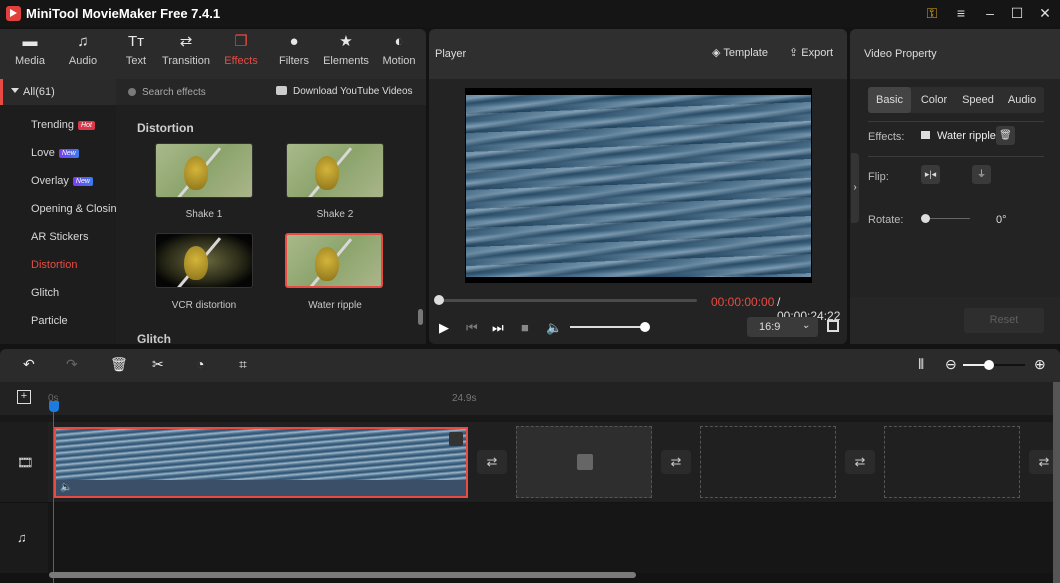 The width and height of the screenshot is (1060, 583). What do you see at coordinates (24, 397) in the screenshot?
I see `add-track-icon: +` at bounding box center [24, 397].